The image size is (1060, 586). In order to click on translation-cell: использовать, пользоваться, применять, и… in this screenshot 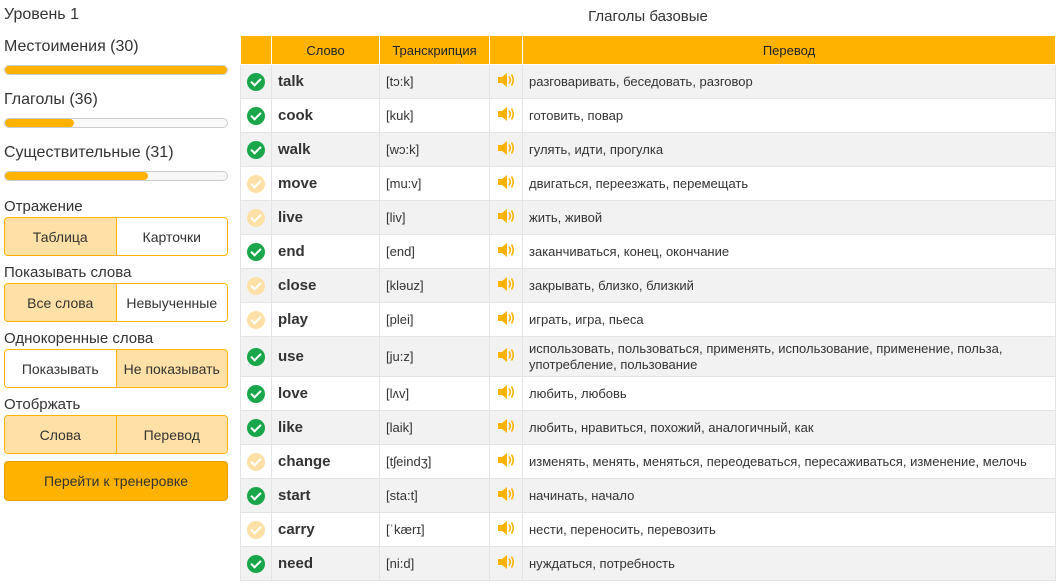, I will do `click(789, 356)`.